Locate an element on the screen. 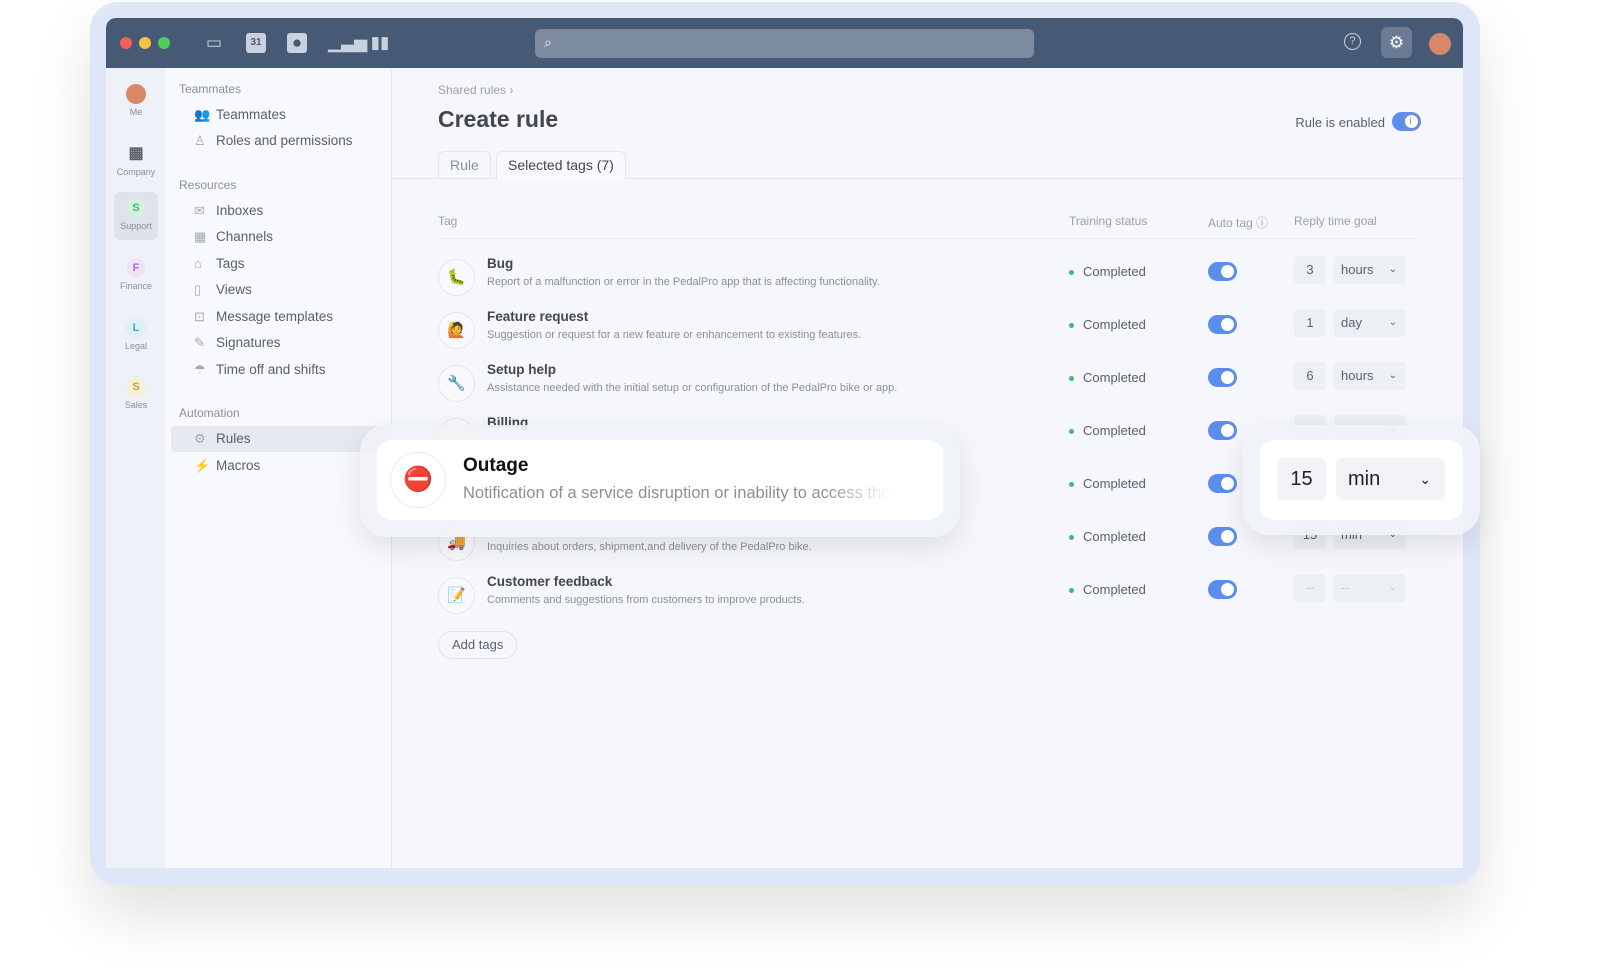 The image size is (1600, 972). rail-item-support: S Support is located at coordinates (136, 216).